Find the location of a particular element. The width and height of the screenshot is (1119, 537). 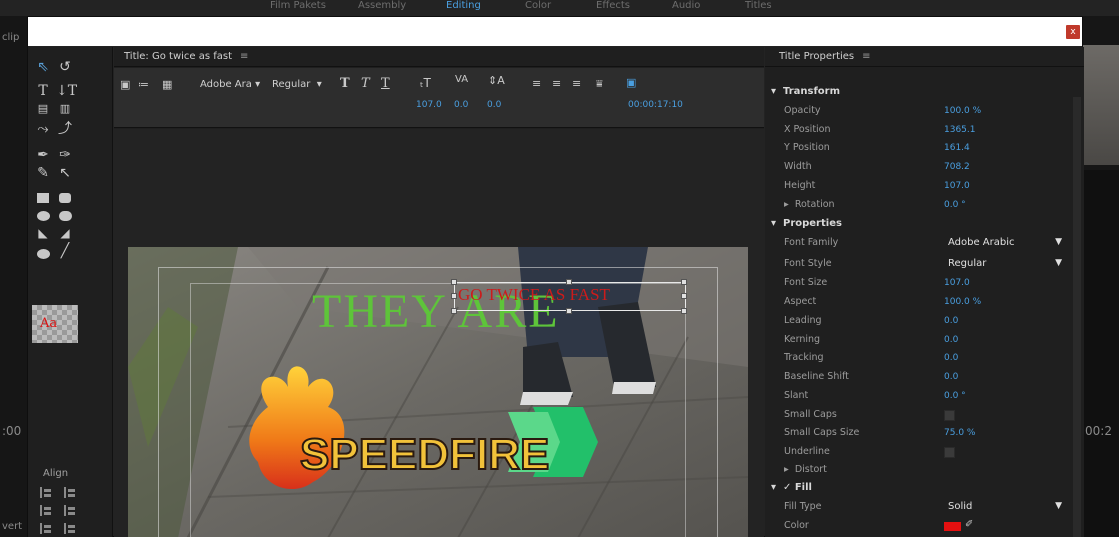

area-type-tool-icon: ▤ is located at coordinates (43, 109).